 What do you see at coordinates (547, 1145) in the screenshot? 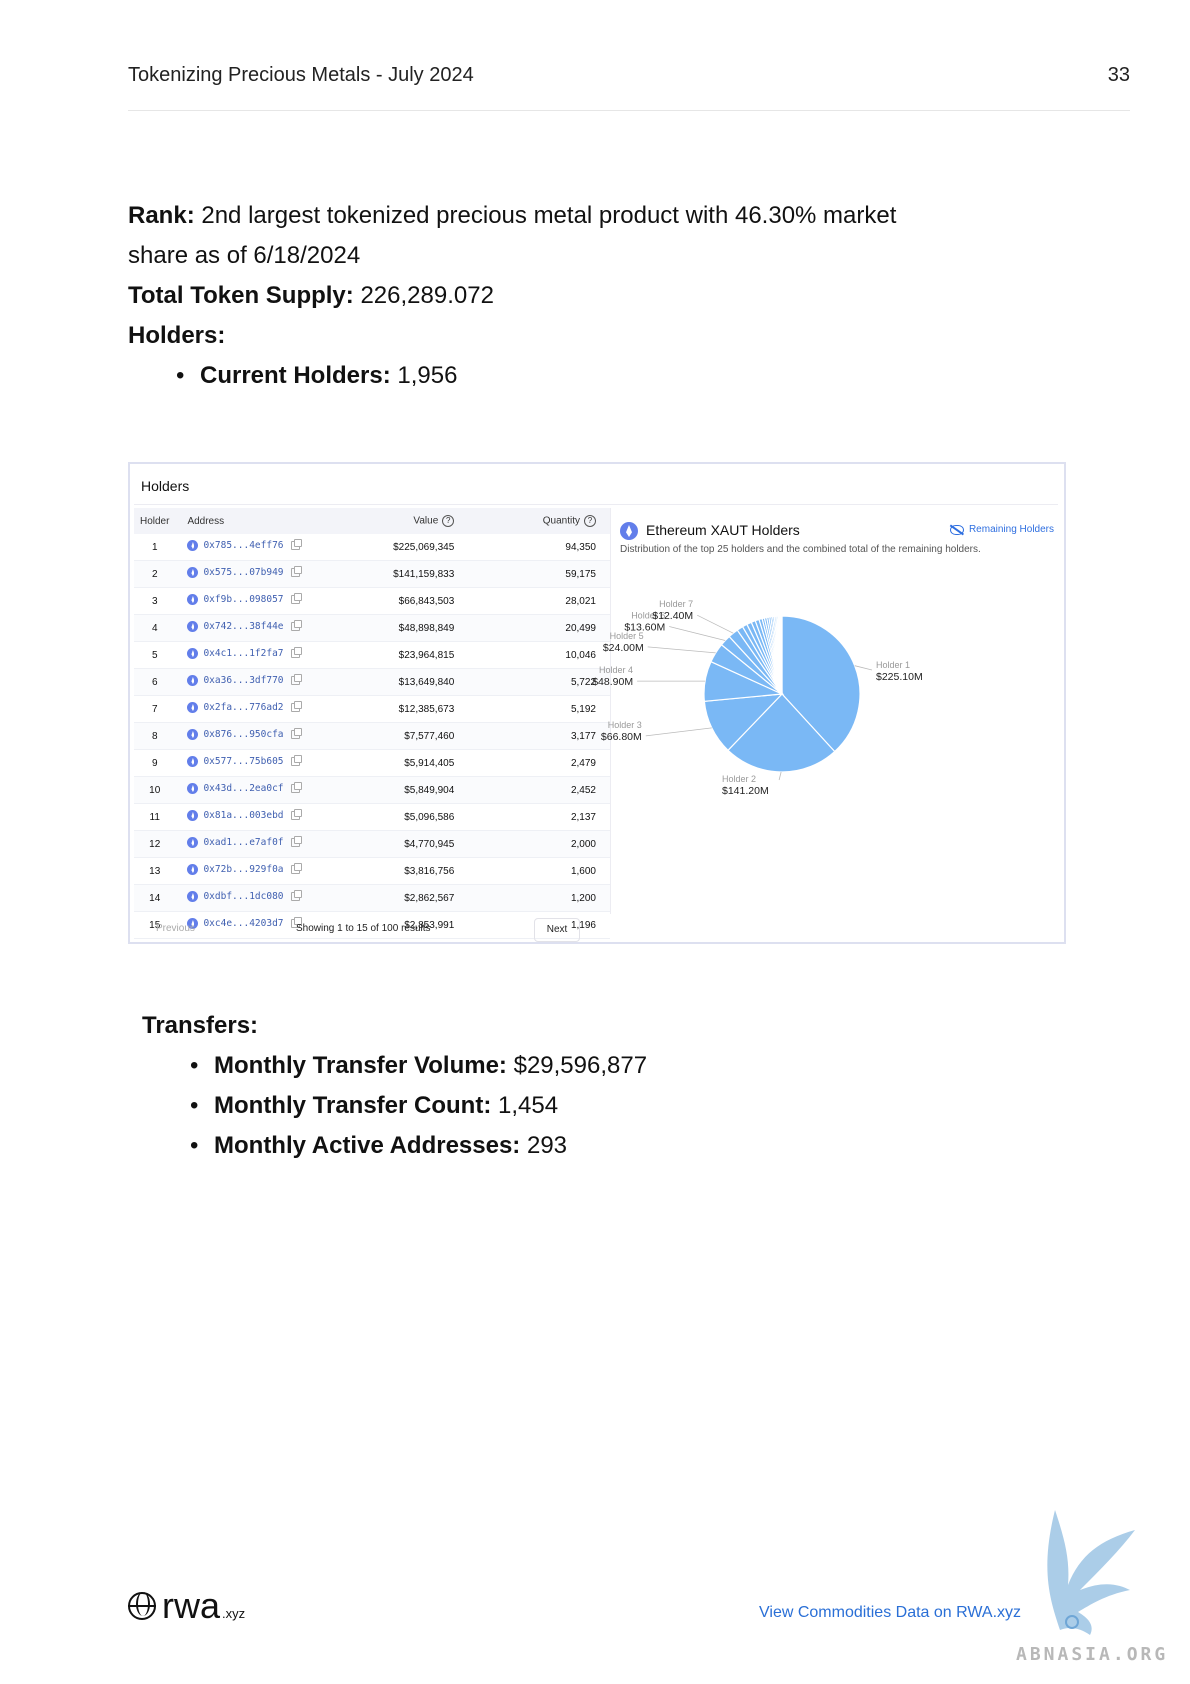
I see `active-addresses-value: 293` at bounding box center [547, 1145].